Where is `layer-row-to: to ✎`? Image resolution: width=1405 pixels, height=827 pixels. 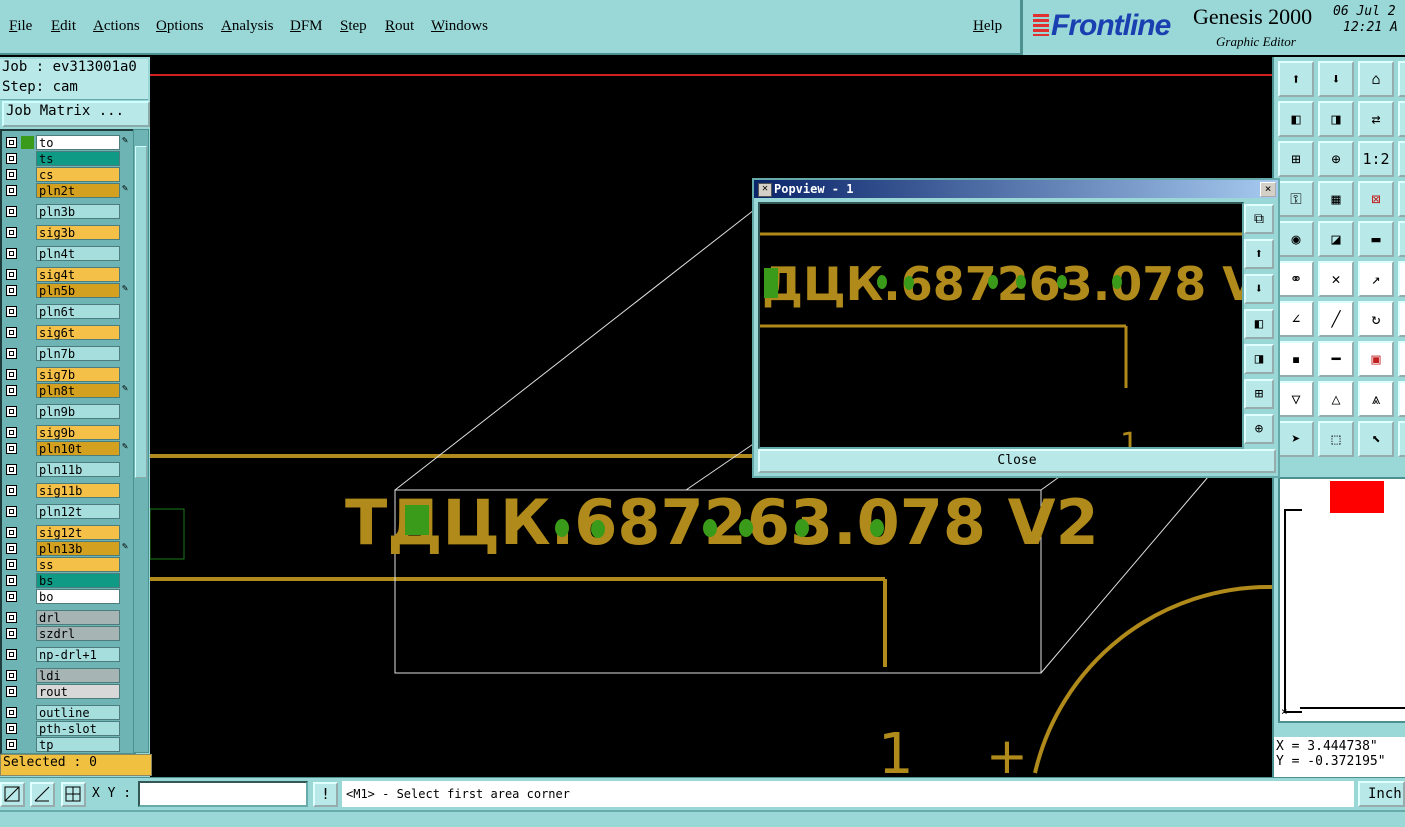
layer-row-to: to ✎ is located at coordinates (67, 142).